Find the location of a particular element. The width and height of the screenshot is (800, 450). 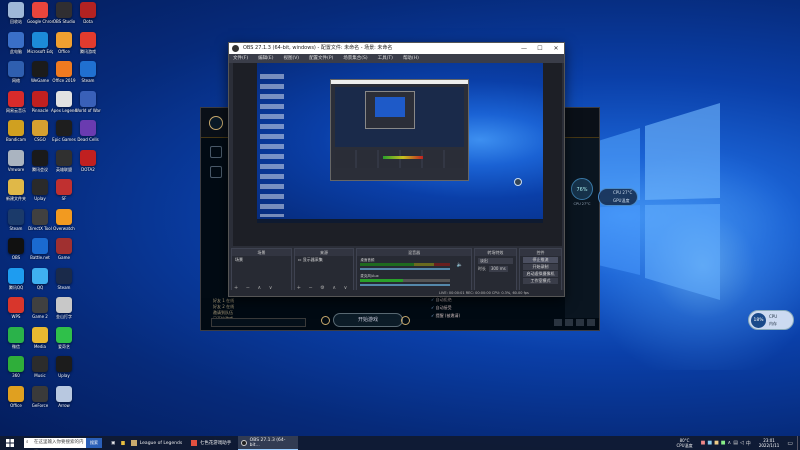

desktop-icon: DOTA2 is located at coordinates (88, 164).